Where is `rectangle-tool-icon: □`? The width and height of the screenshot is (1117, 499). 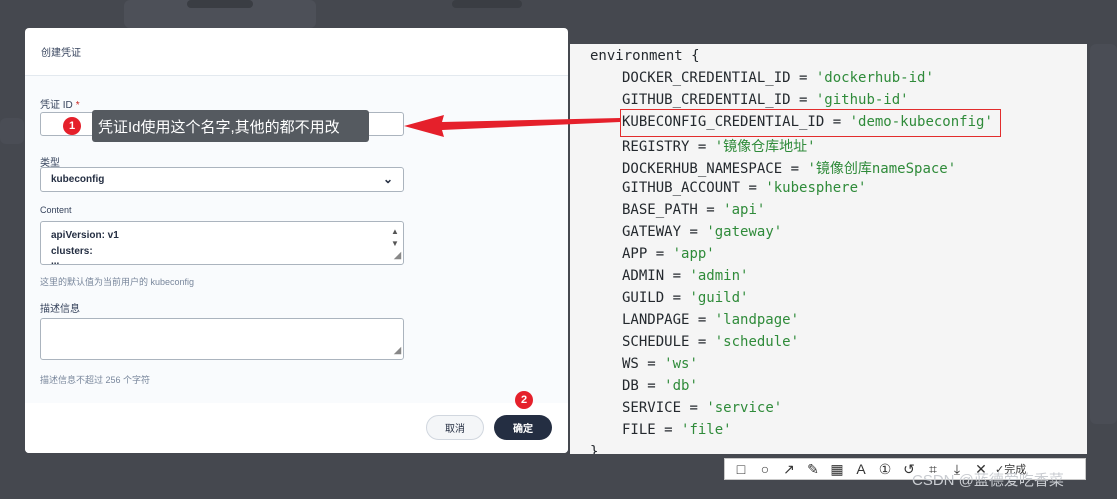
rectangle-tool-icon: □ is located at coordinates (741, 469).